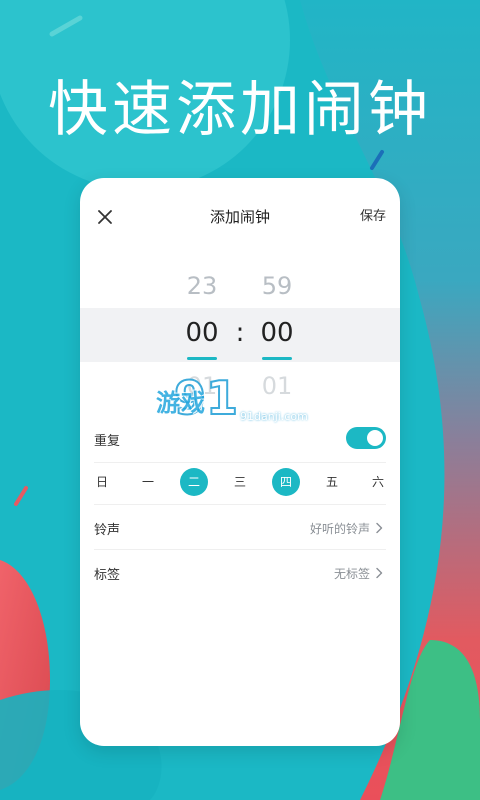  I want to click on save-button: 保存, so click(373, 217).